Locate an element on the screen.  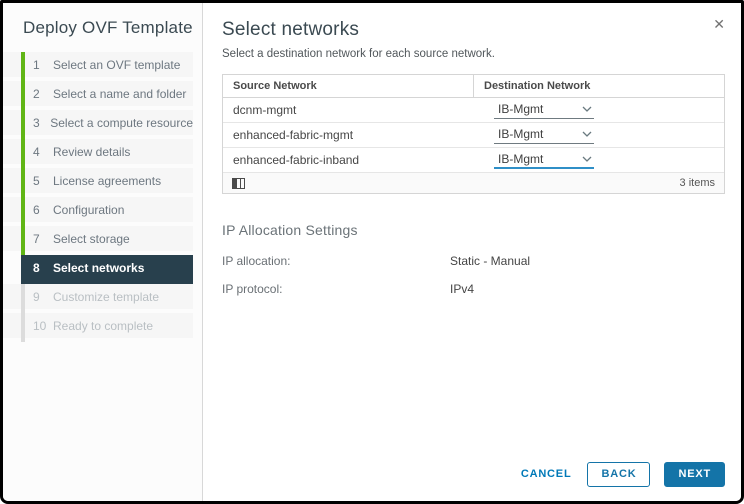
column-header-destination-network: Destination Network is located at coordinates (537, 86).